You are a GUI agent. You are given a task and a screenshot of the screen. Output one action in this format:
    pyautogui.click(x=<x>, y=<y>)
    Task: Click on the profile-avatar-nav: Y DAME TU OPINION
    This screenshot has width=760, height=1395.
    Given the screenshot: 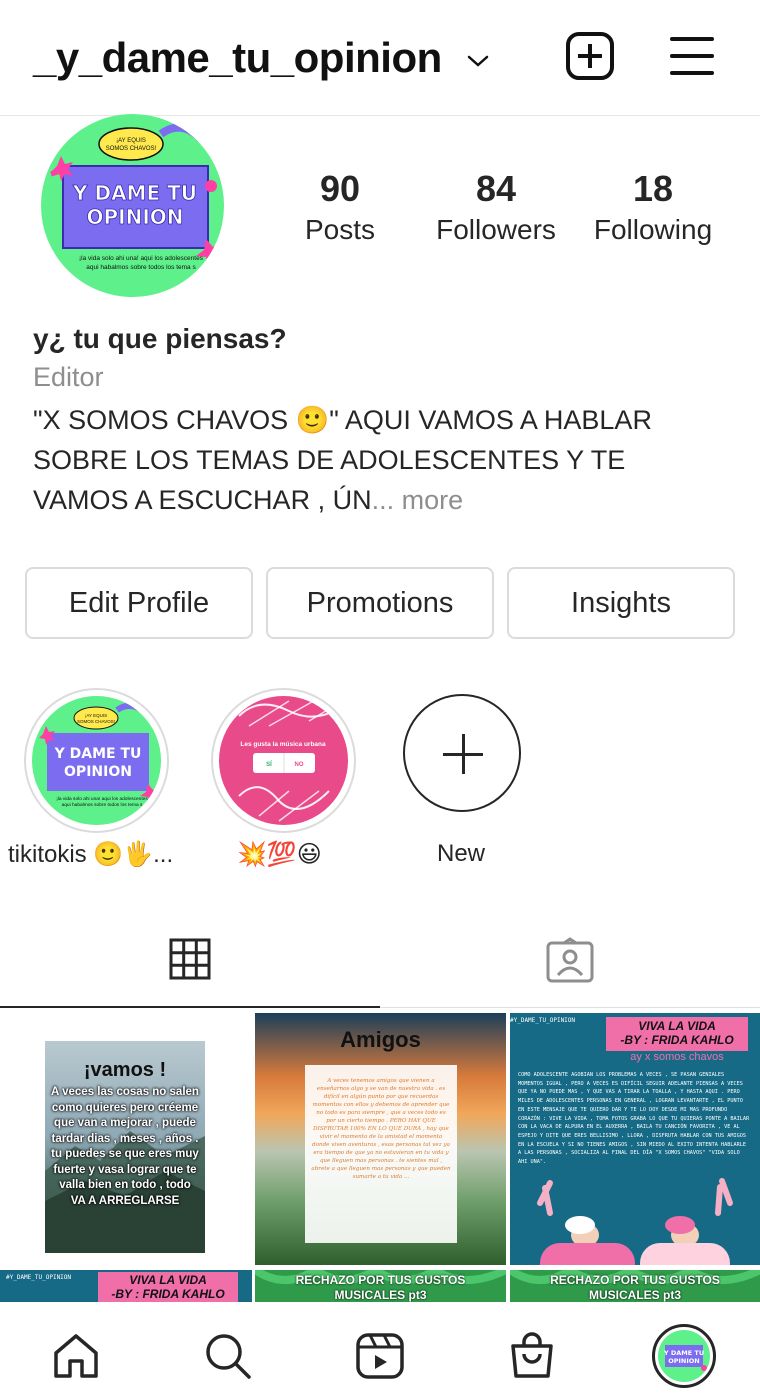 What is the action you would take?
    pyautogui.click(x=684, y=1356)
    